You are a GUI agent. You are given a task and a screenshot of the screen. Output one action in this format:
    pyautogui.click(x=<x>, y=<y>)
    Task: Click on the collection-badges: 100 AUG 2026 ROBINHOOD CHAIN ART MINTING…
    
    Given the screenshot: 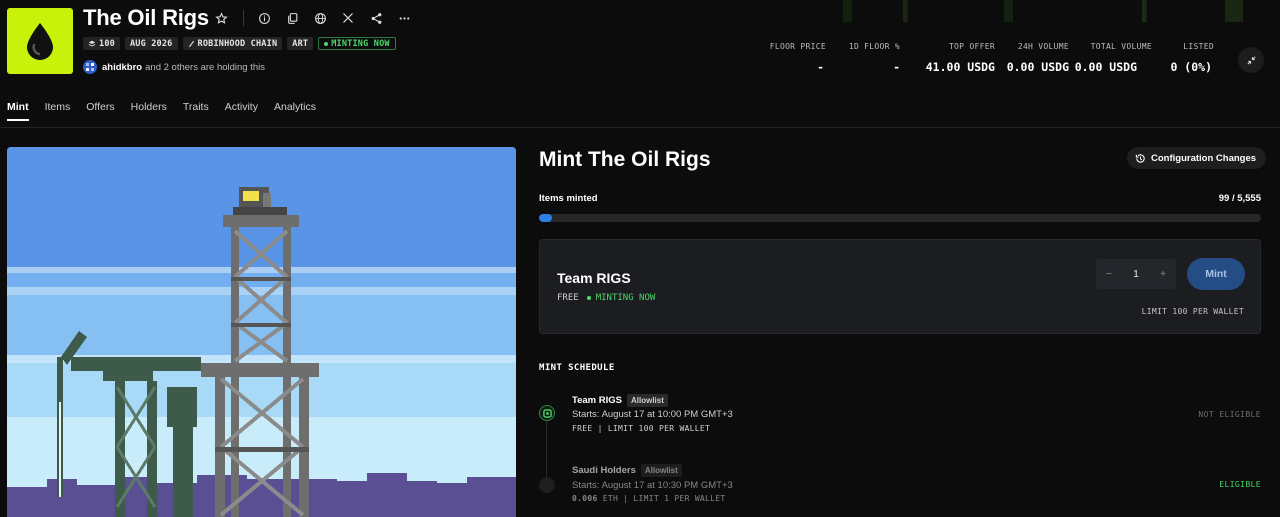 What is the action you would take?
    pyautogui.click(x=239, y=43)
    